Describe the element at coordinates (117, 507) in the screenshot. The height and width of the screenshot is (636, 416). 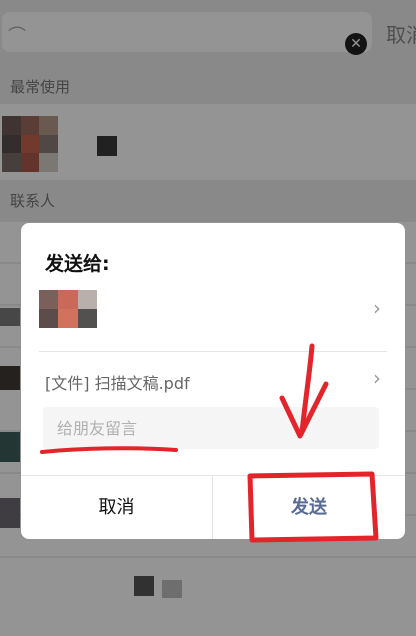
I see `cancel-button: 取消` at that location.